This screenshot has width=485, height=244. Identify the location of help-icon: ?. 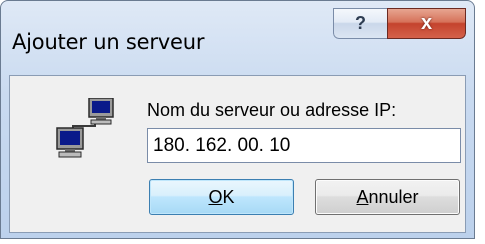
(360, 23).